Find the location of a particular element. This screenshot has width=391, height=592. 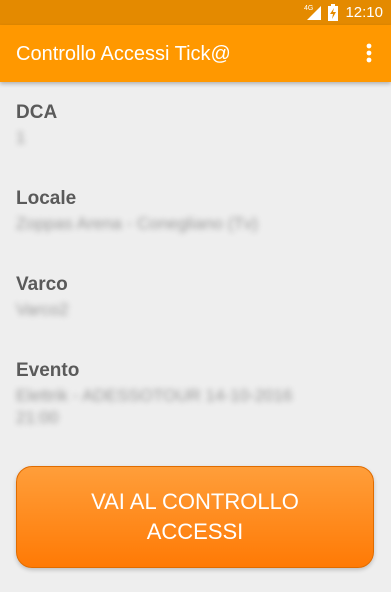

field-value-locale: Zoppas Arena - Conegliano (Tv) is located at coordinates (137, 223).